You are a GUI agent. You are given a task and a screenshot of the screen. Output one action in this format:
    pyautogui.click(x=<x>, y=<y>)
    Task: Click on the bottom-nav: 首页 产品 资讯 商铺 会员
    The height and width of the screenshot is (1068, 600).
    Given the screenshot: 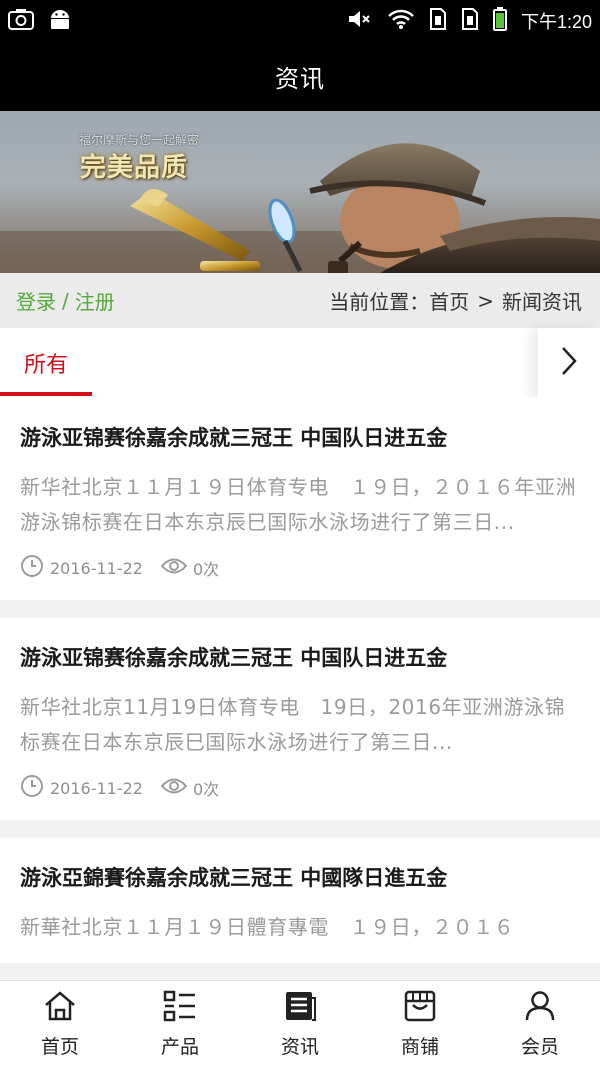 What is the action you would take?
    pyautogui.click(x=300, y=1024)
    